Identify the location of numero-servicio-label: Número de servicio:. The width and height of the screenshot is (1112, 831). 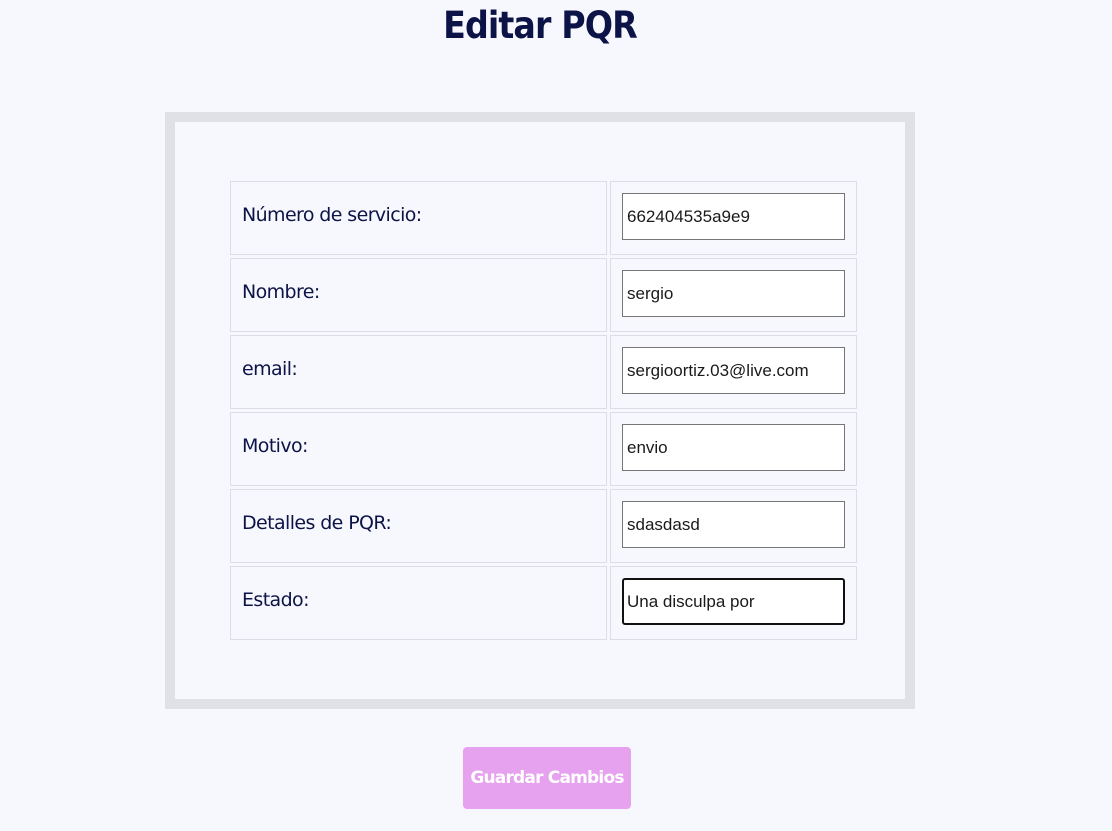
(418, 218).